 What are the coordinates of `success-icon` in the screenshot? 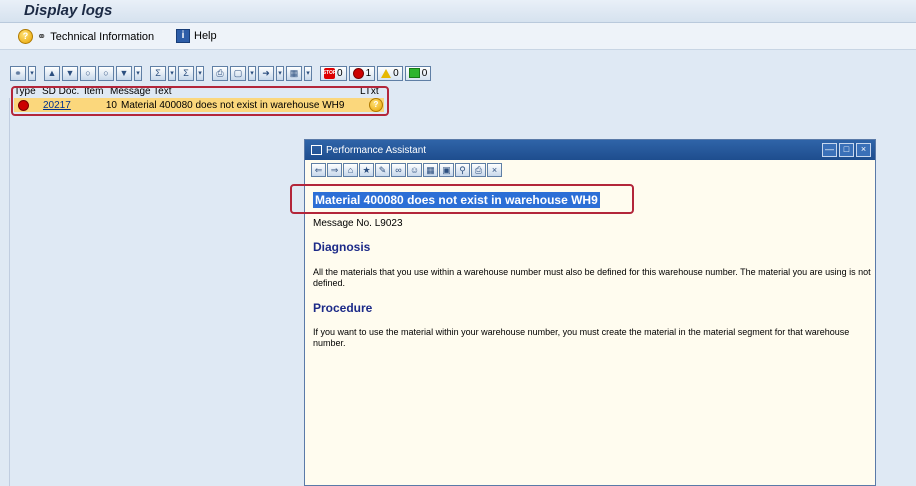 It's located at (414, 73).